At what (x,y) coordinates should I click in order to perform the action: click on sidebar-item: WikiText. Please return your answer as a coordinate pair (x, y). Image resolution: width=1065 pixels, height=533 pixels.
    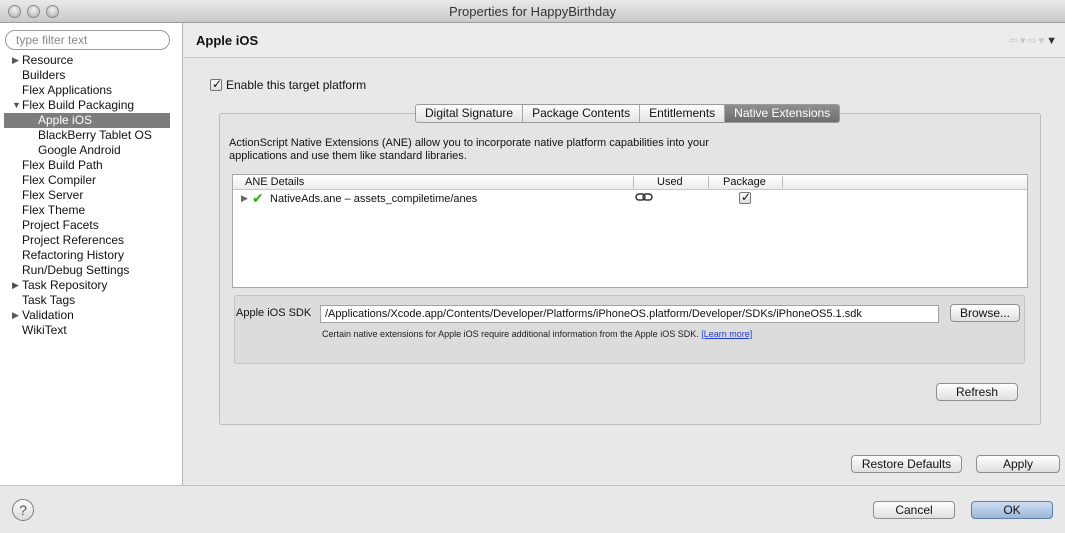
    Looking at the image, I should click on (91, 330).